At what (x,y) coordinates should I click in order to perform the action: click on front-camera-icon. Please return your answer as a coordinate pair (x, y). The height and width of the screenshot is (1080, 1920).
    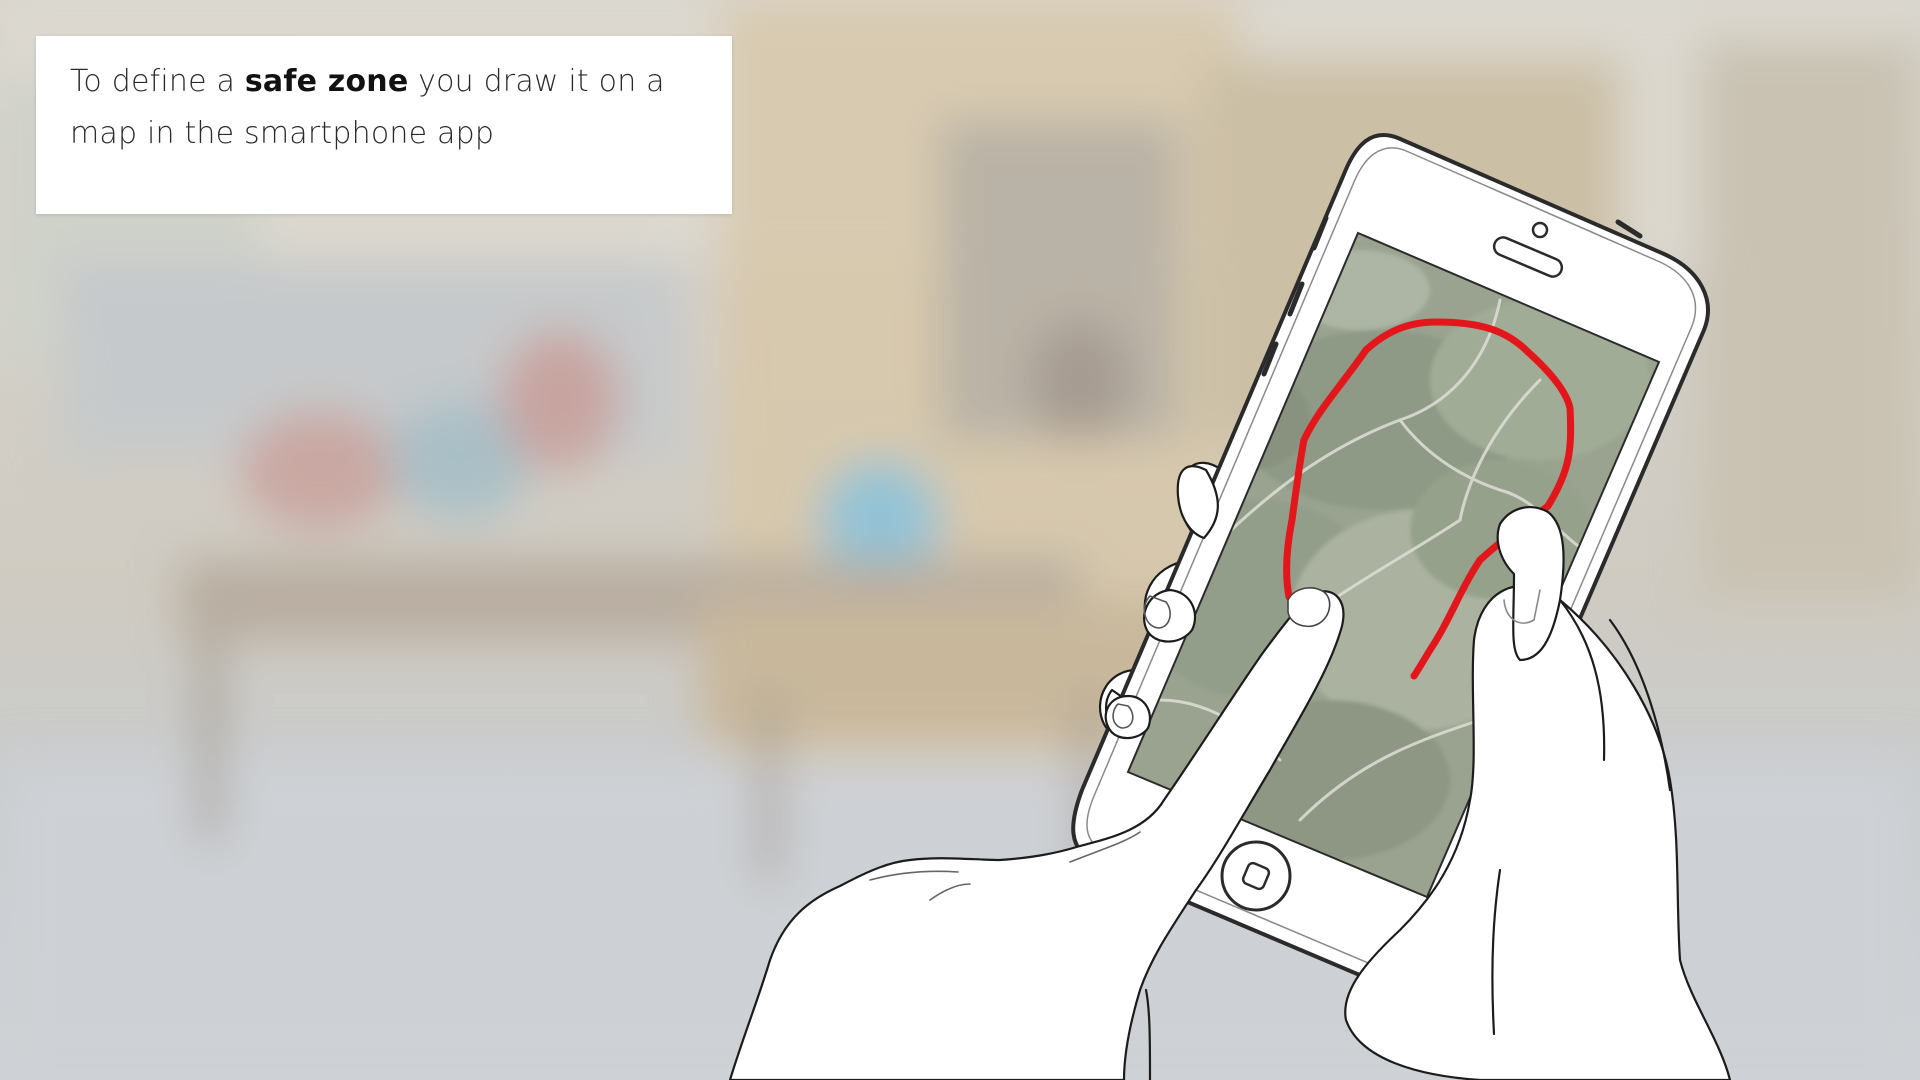
    Looking at the image, I should click on (1540, 230).